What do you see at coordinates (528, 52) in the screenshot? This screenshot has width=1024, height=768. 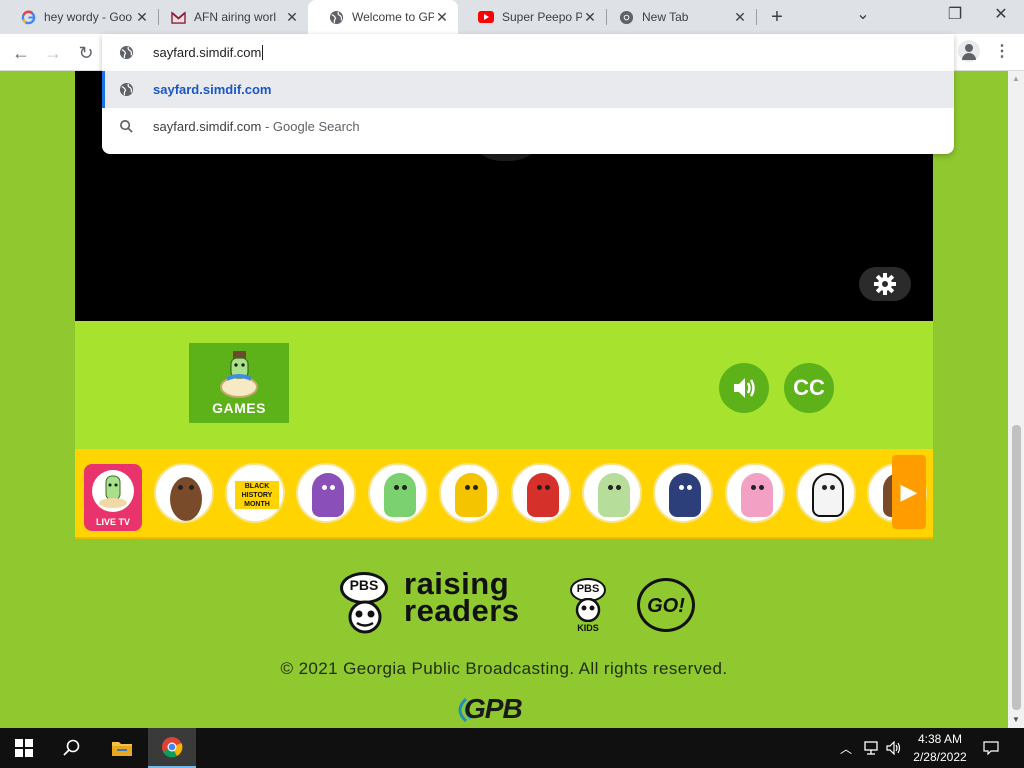 I see `address-bar: sayfard.simdif.com` at bounding box center [528, 52].